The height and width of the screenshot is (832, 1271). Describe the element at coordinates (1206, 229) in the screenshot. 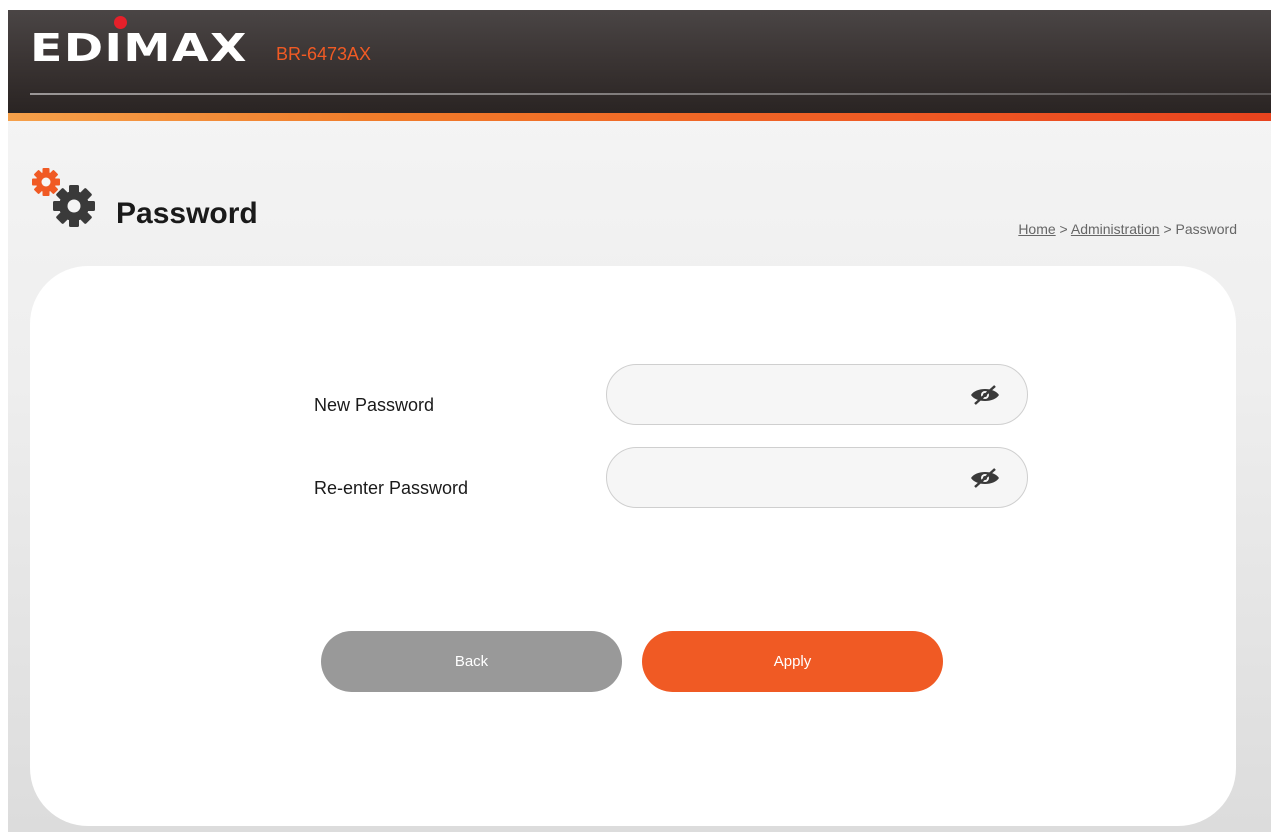

I see `breadcrumb-current: Password` at that location.